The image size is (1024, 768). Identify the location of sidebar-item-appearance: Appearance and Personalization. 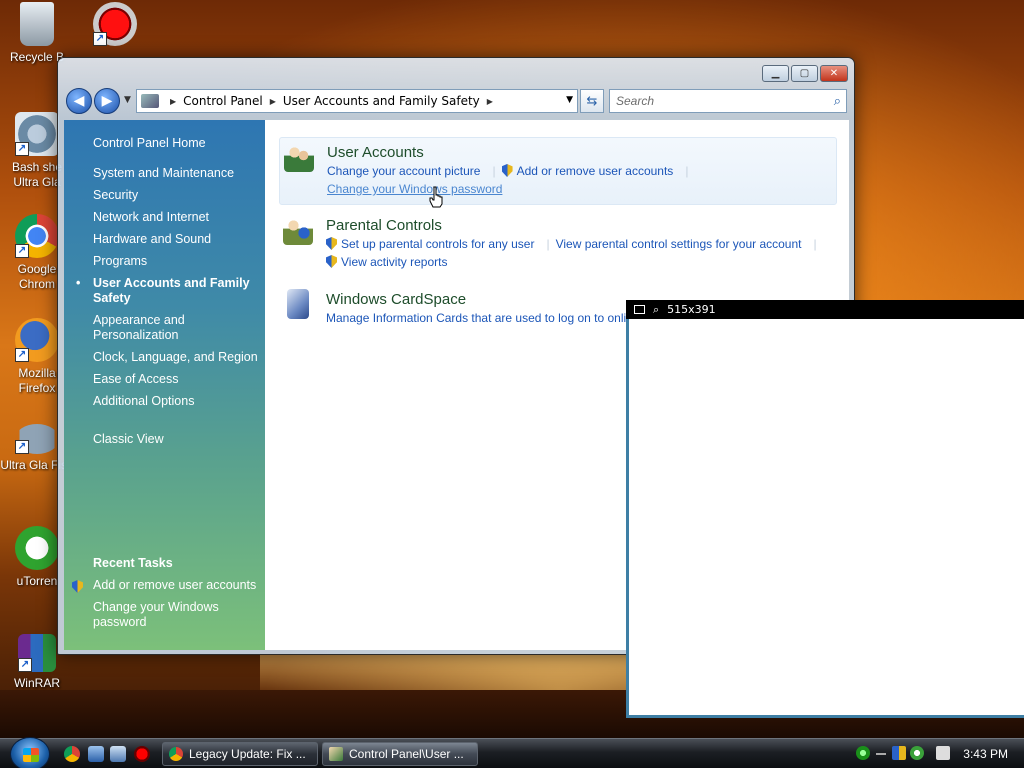
(177, 328).